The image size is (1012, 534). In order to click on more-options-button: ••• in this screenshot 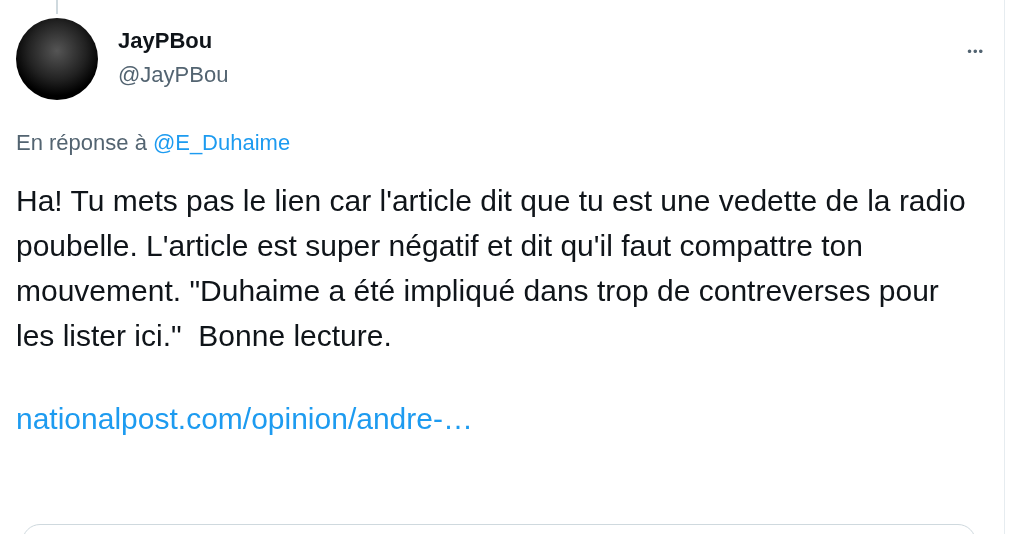, I will do `click(975, 51)`.